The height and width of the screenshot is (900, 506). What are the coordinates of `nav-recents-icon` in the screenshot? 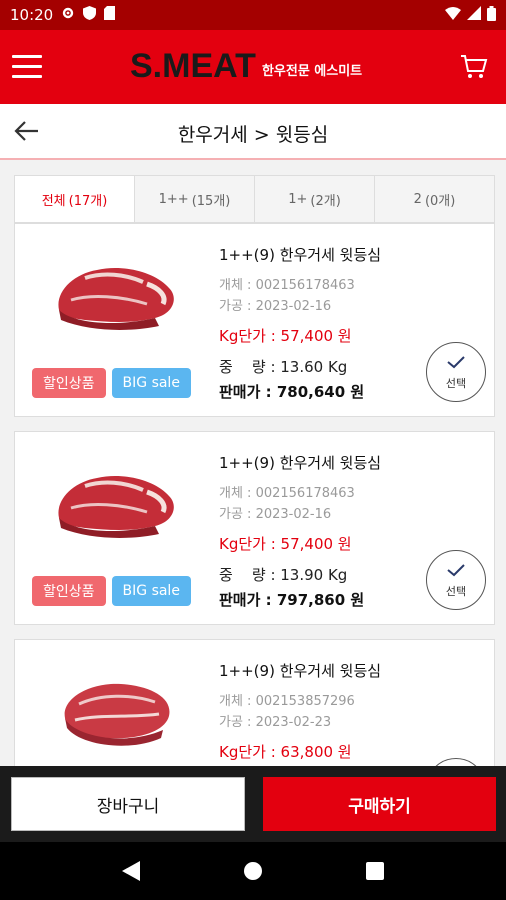 It's located at (375, 871).